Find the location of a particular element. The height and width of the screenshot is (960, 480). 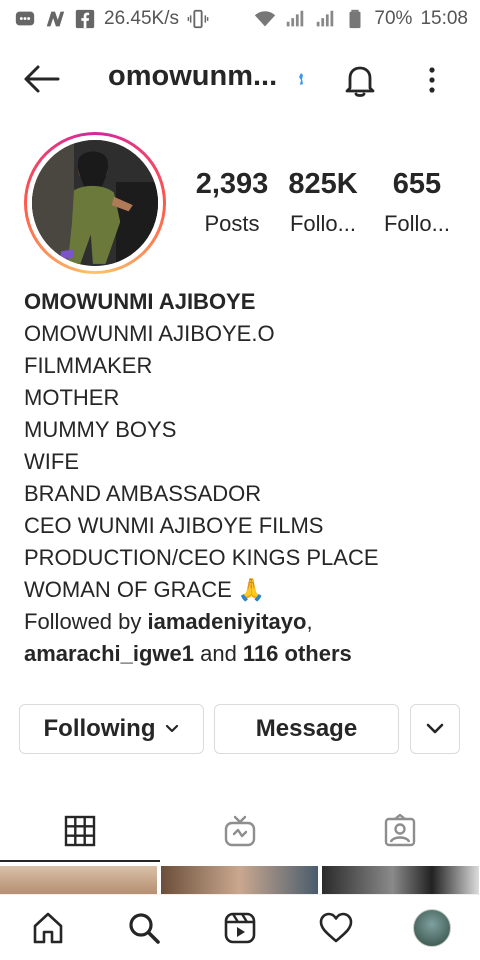

back-arrow-icon is located at coordinates (42, 79).